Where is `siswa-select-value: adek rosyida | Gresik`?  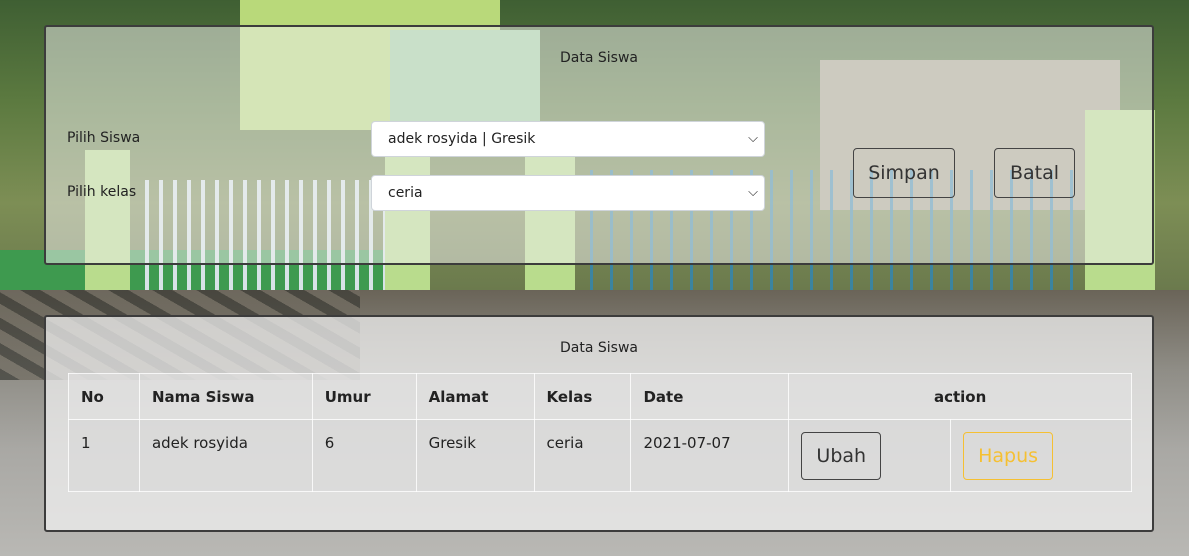
siswa-select-value: adek rosyida | Gresik is located at coordinates (462, 139).